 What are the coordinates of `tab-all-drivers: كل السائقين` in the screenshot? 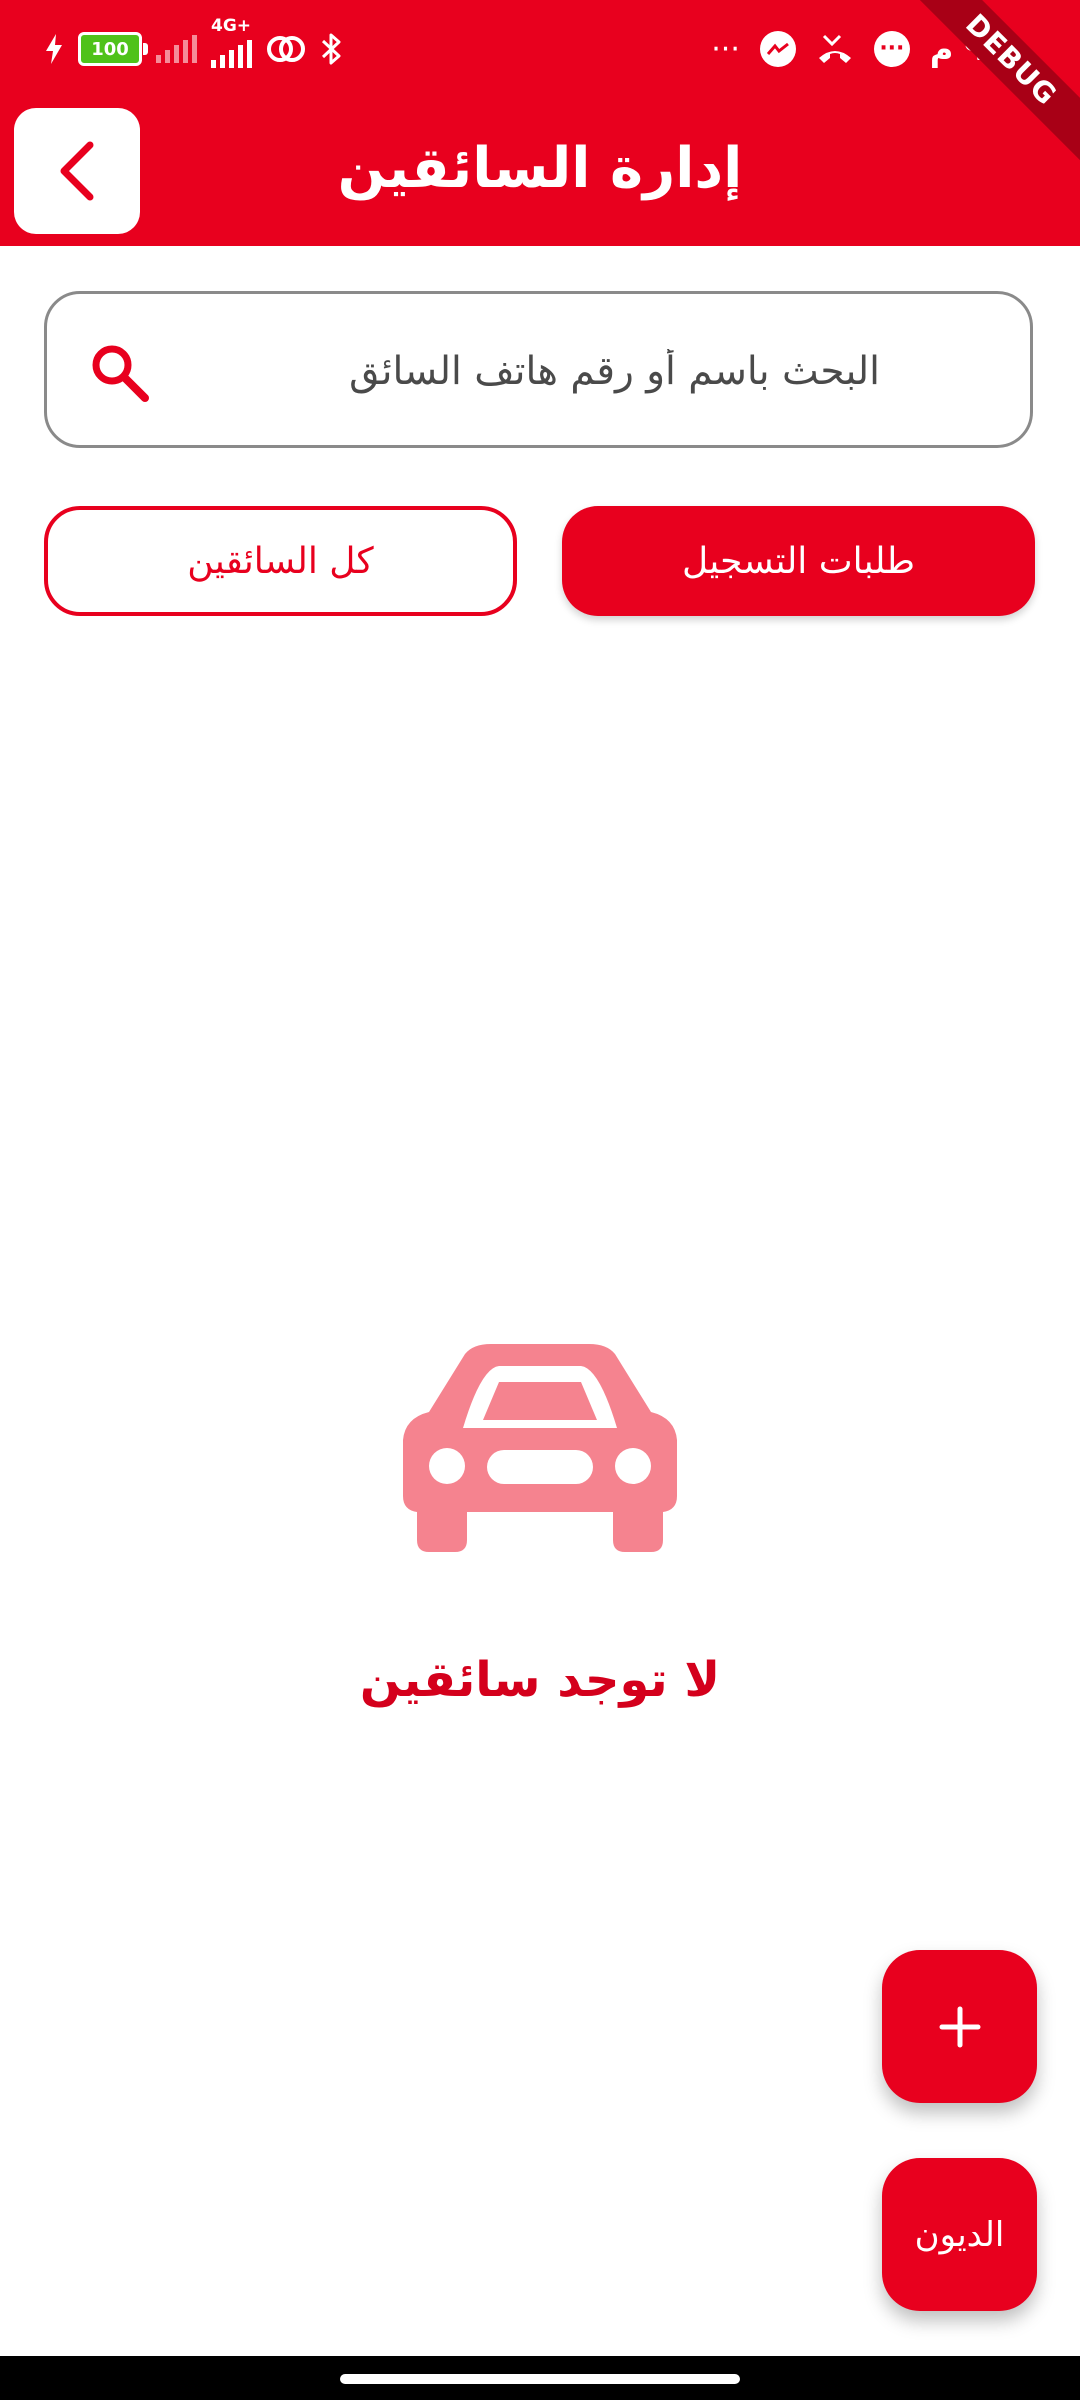 It's located at (280, 561).